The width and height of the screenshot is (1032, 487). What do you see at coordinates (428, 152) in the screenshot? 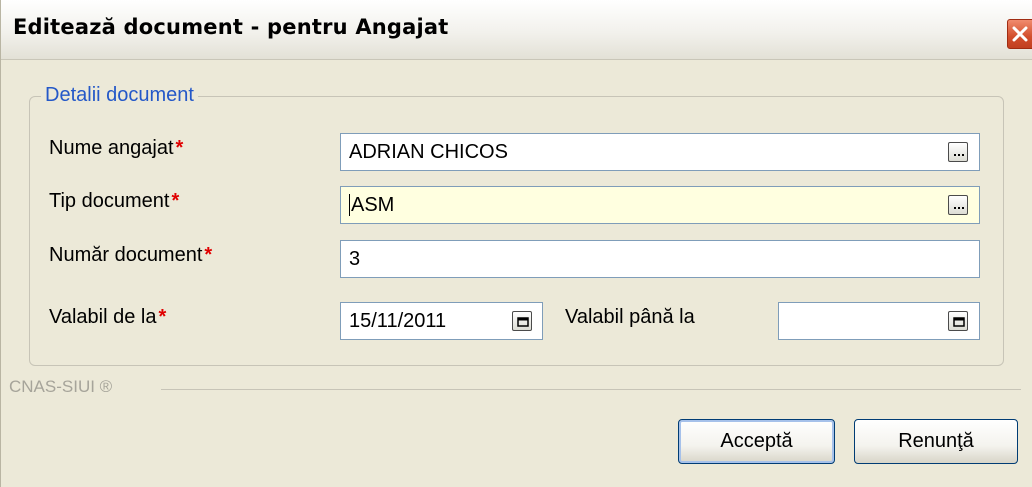
I see `employee-name-value: ADRIAN CHICOS` at bounding box center [428, 152].